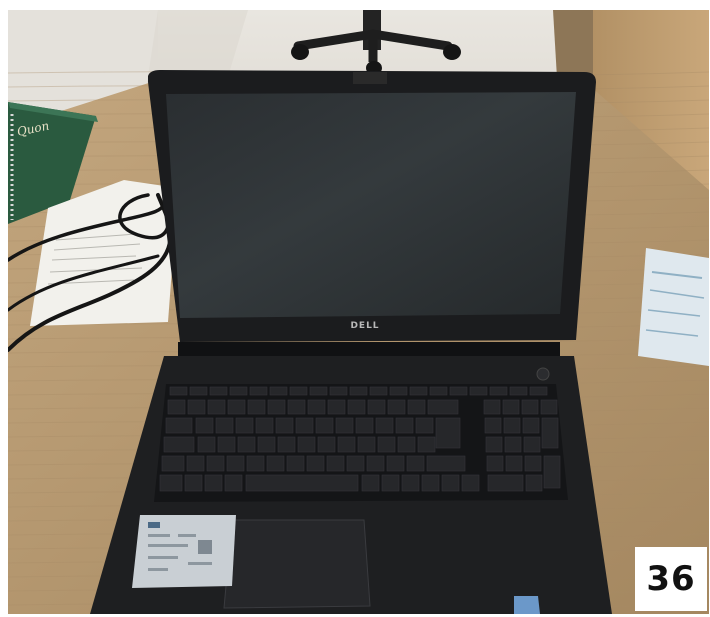  I want to click on photo-number-label: 36, so click(671, 579).